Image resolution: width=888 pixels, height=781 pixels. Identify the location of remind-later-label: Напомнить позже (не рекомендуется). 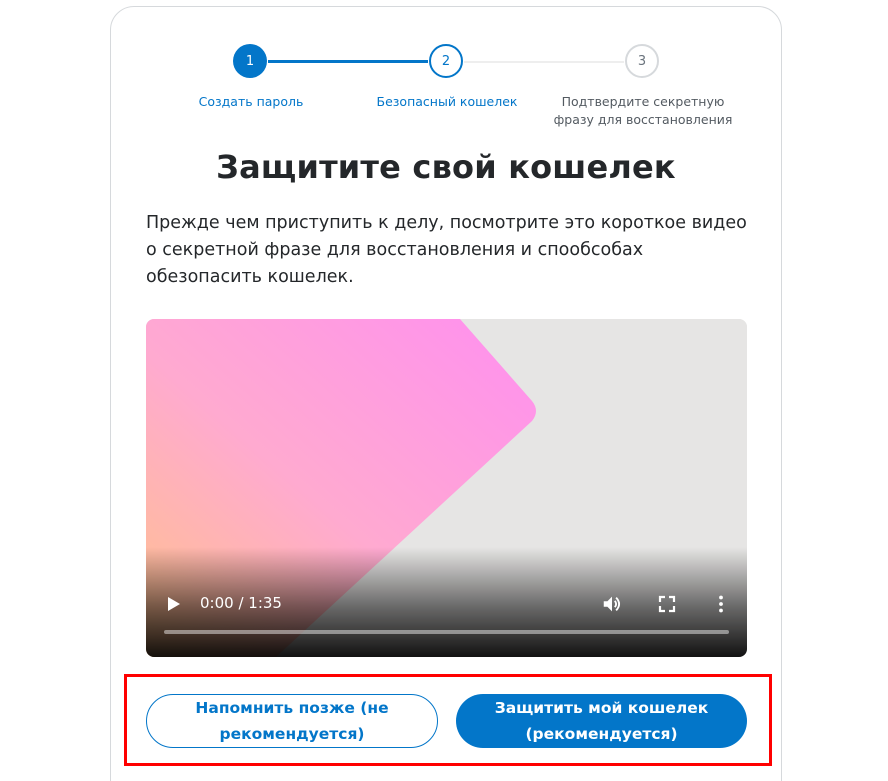
(292, 721).